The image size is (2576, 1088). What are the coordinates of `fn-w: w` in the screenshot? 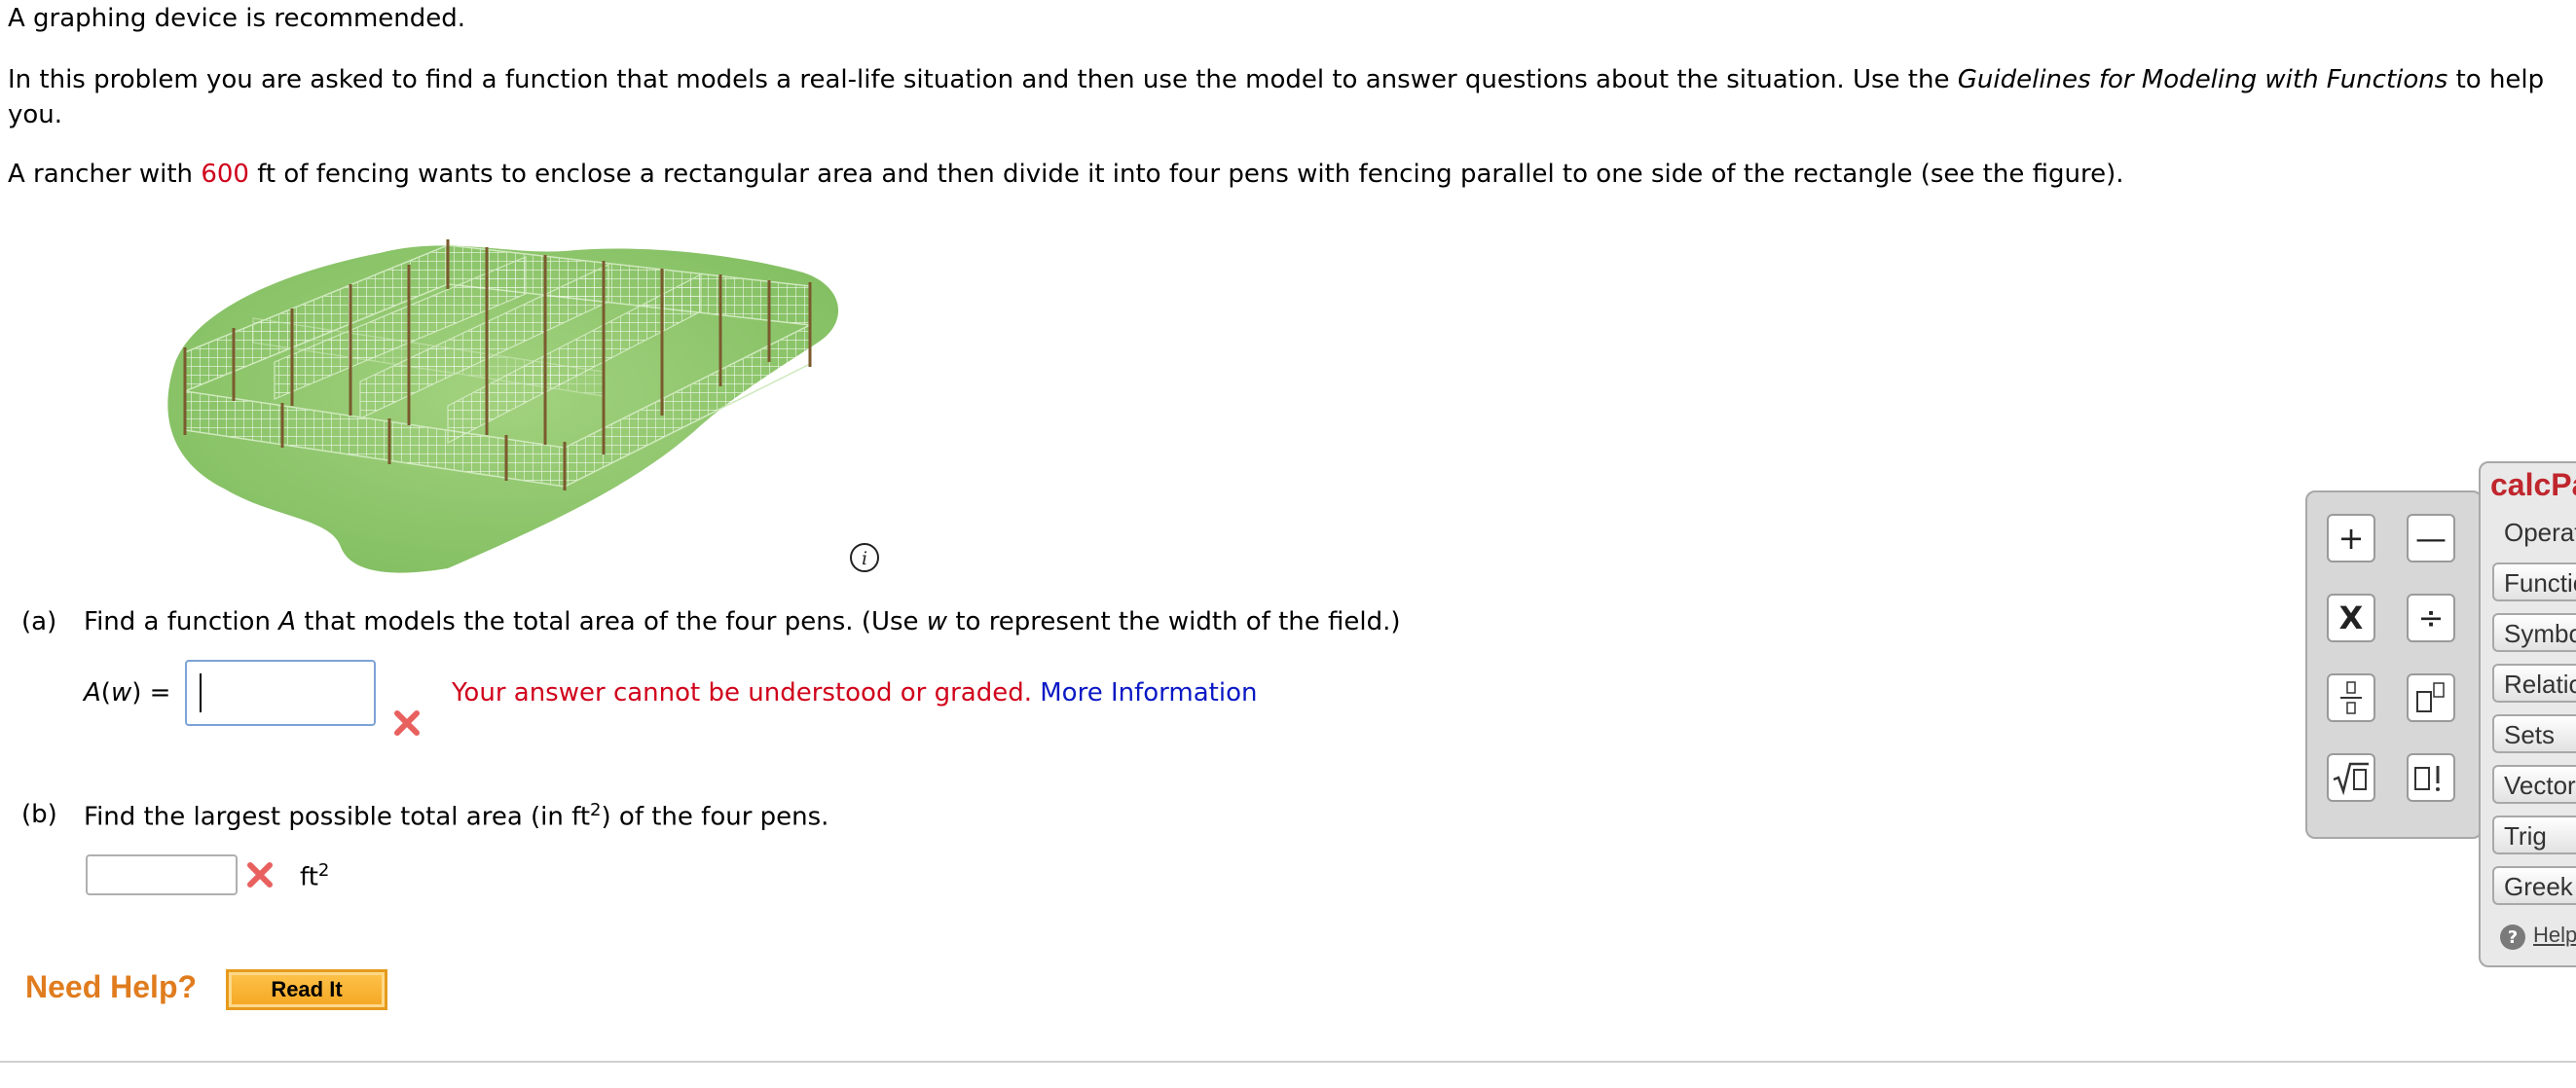 It's located at (121, 692).